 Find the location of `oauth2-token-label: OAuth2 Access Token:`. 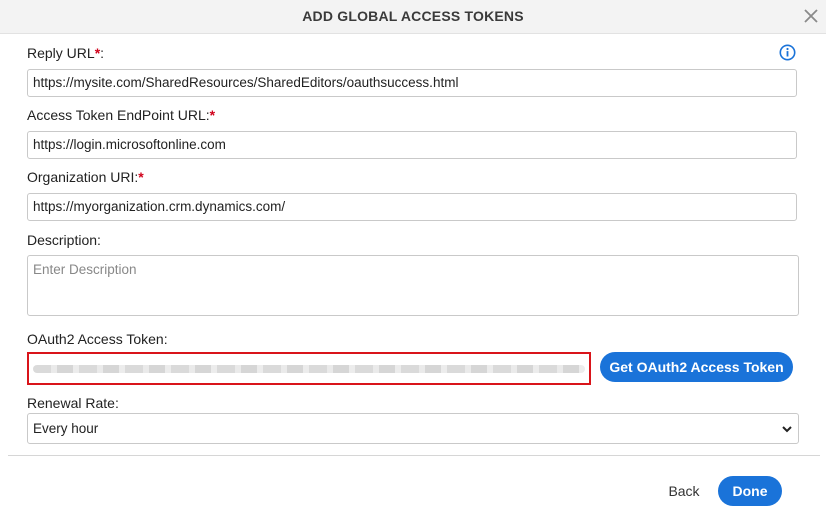

oauth2-token-label: OAuth2 Access Token: is located at coordinates (97, 339).